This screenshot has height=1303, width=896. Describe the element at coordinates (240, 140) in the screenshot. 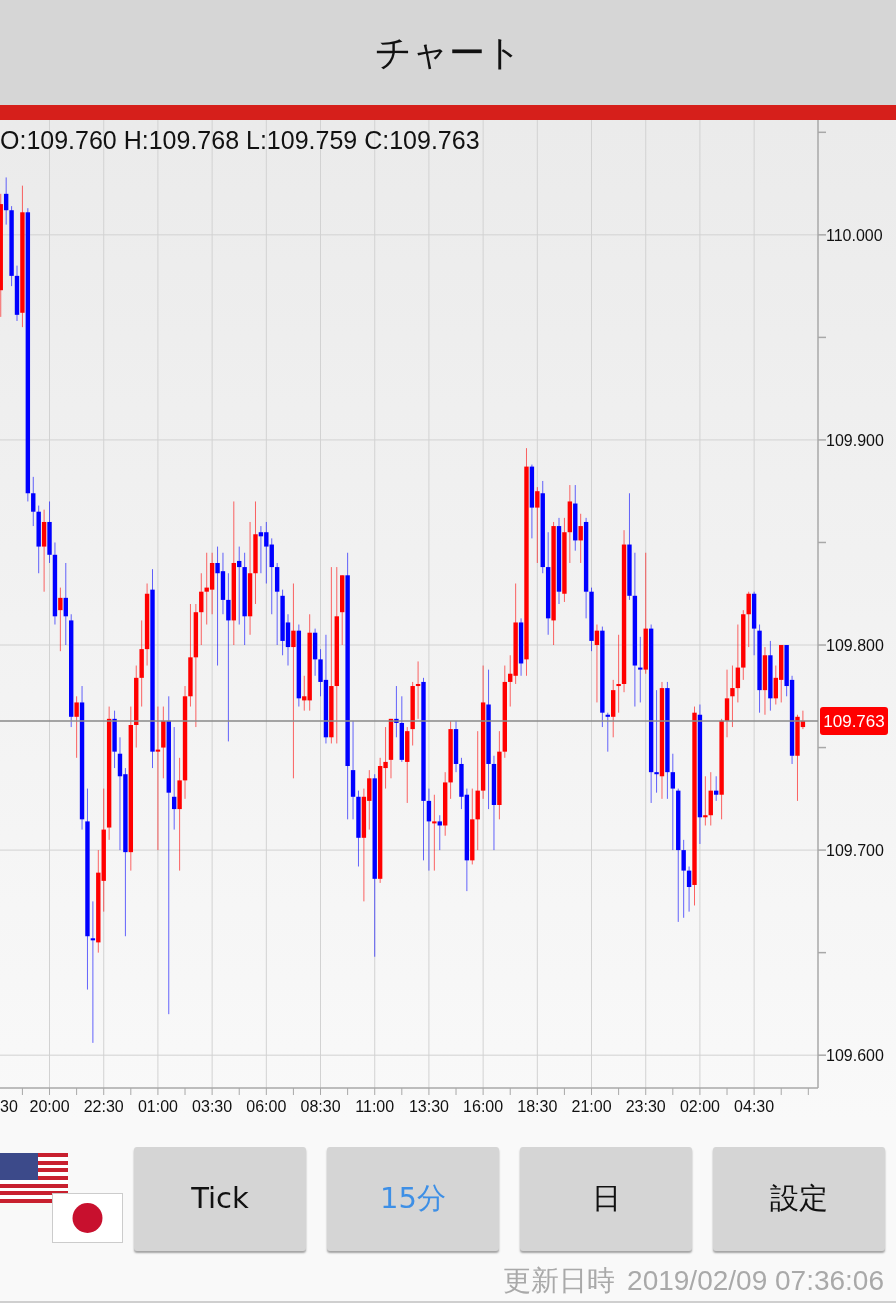

I see `ohlc-readout: O:109.760 H:109.768 L:109.759 C:109.763` at that location.